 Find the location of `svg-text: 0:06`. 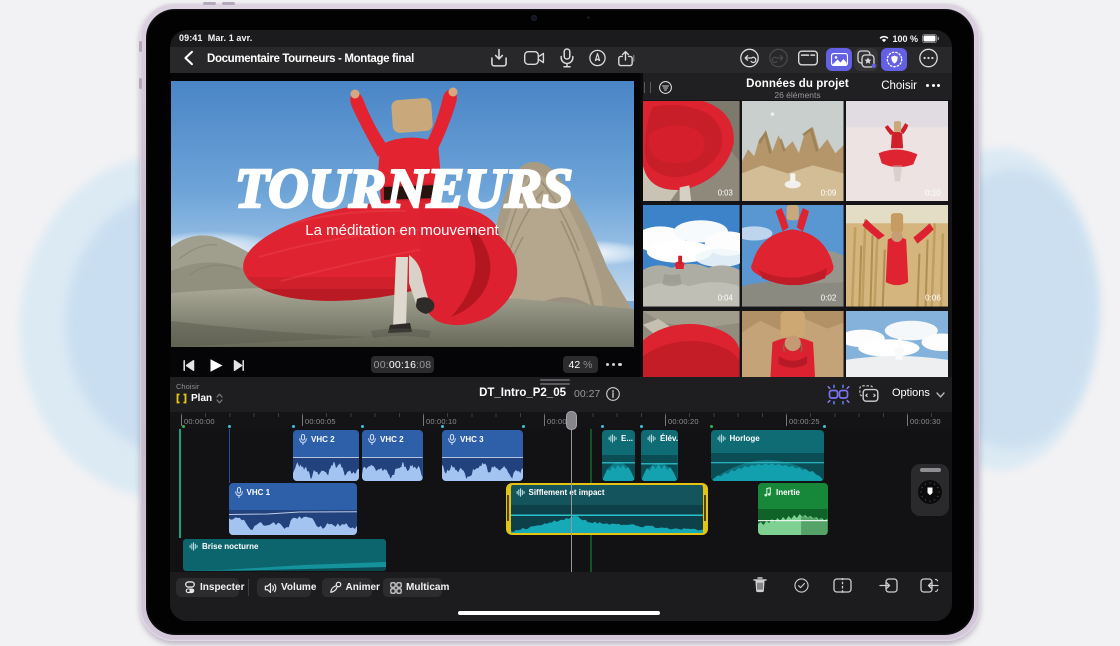

svg-text: 0:06 is located at coordinates (933, 297).